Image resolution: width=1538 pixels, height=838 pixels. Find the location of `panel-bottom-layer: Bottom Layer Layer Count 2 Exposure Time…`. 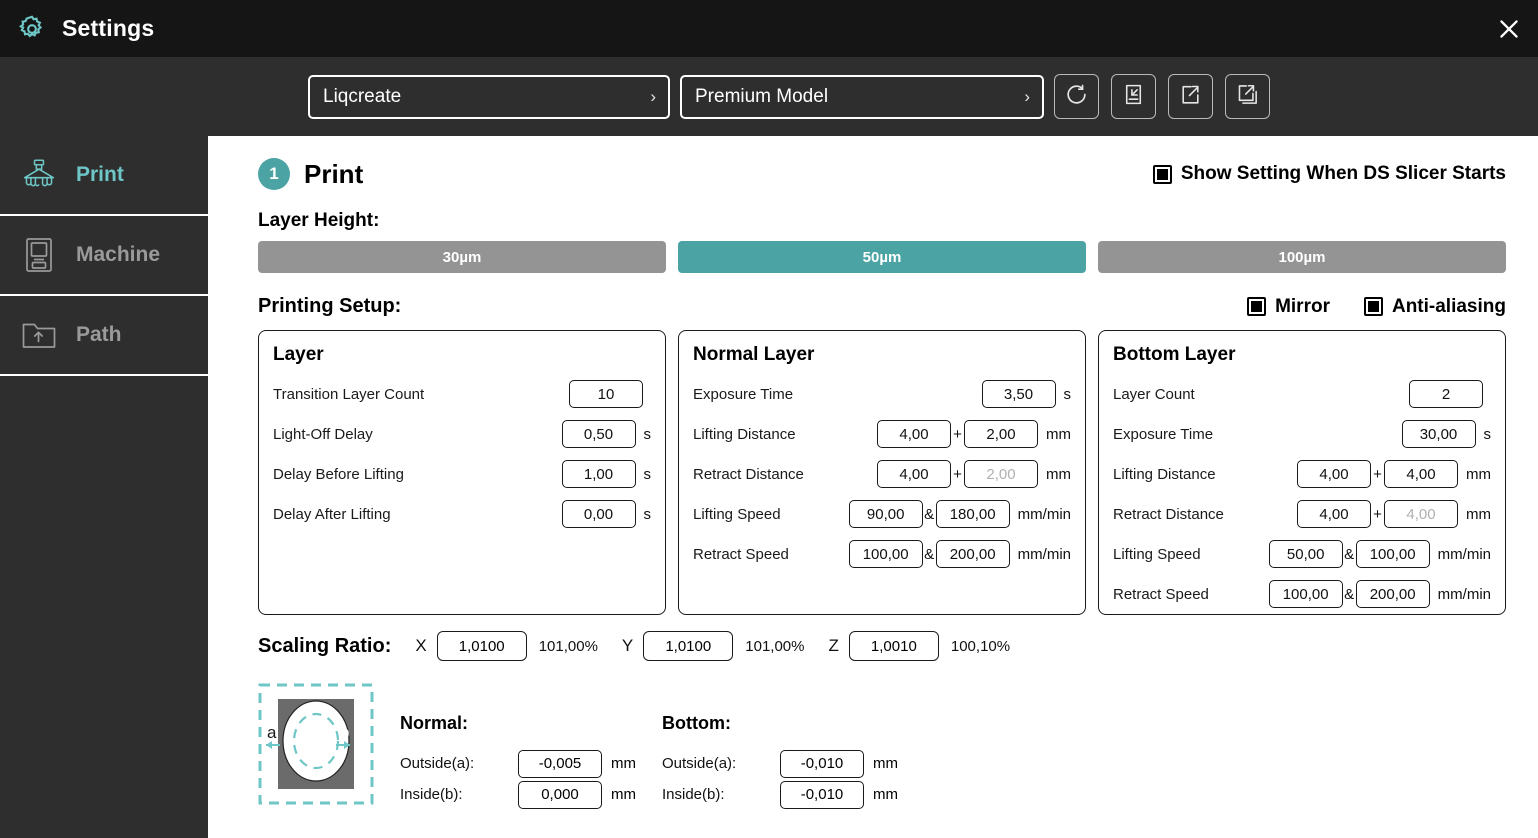

panel-bottom-layer: Bottom Layer Layer Count 2 Exposure Time… is located at coordinates (1302, 472).